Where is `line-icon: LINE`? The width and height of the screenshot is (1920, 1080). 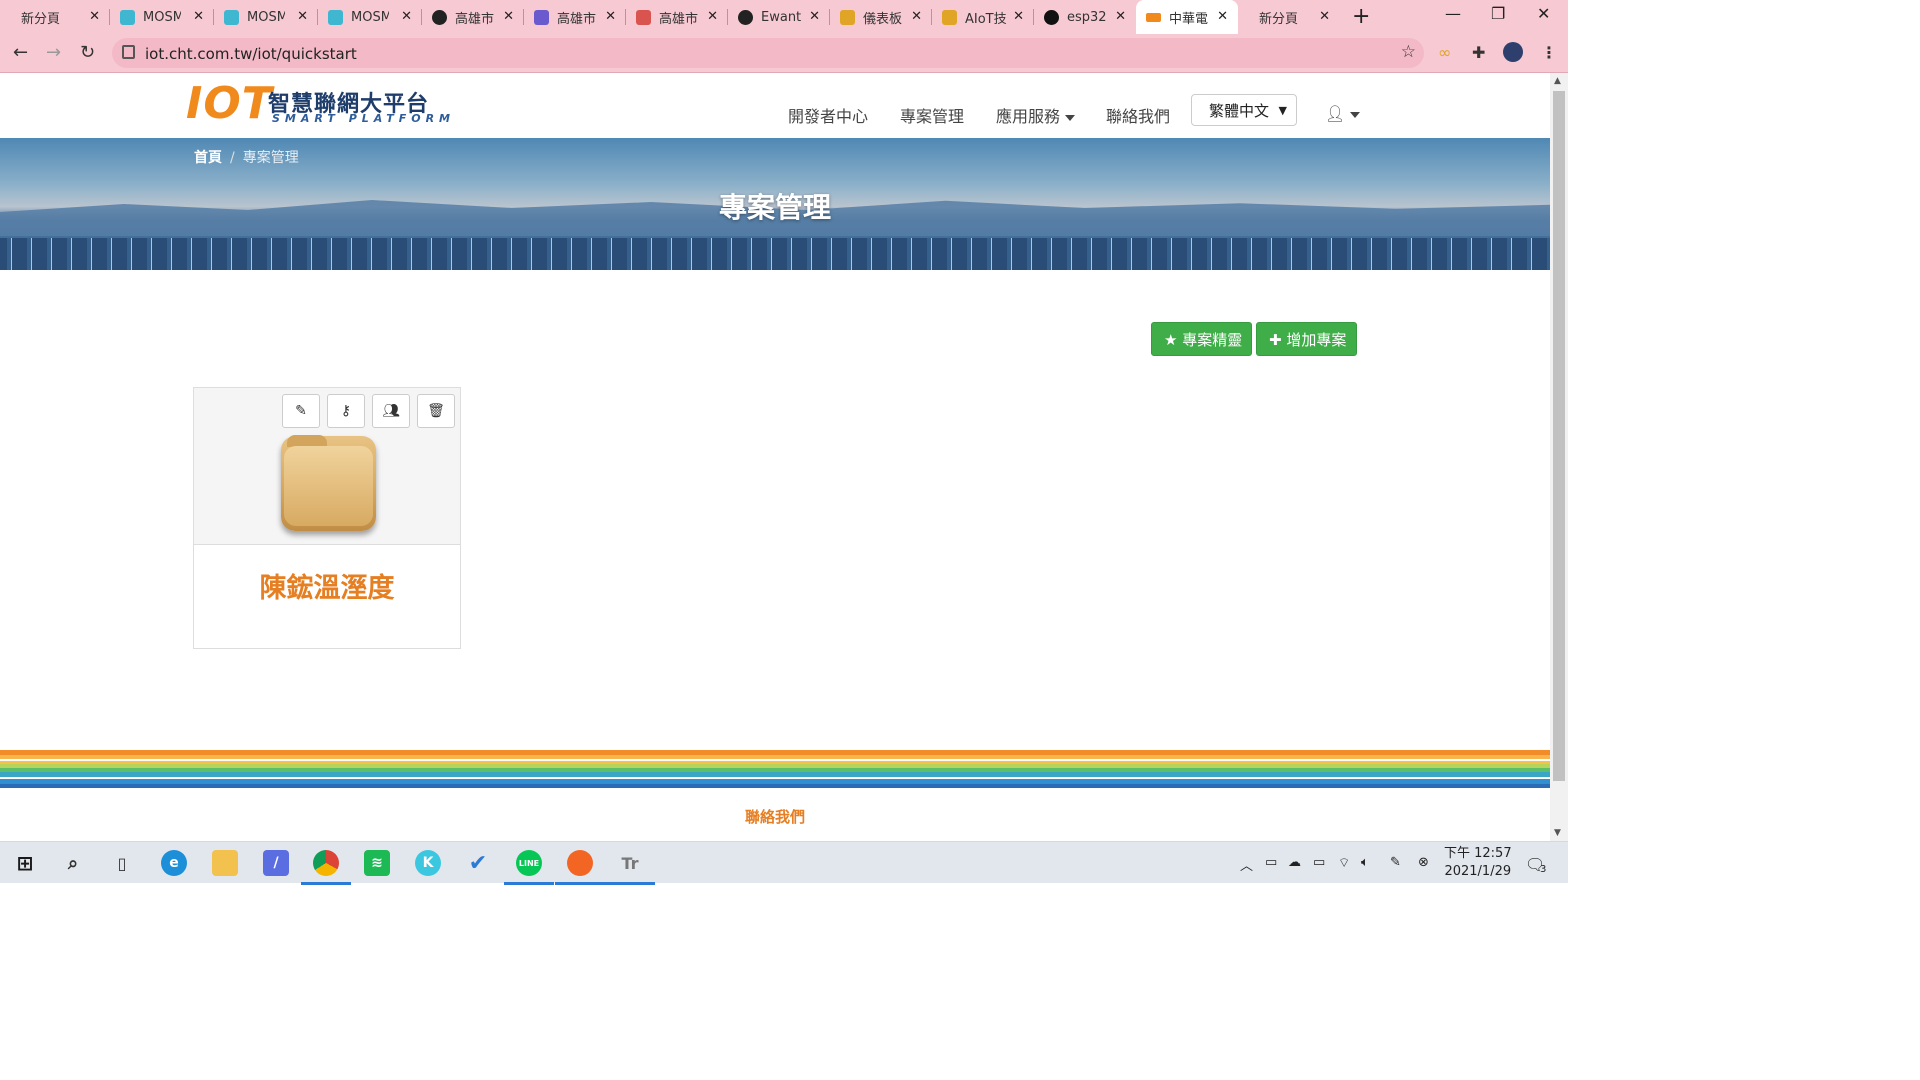 line-icon: LINE is located at coordinates (529, 867).